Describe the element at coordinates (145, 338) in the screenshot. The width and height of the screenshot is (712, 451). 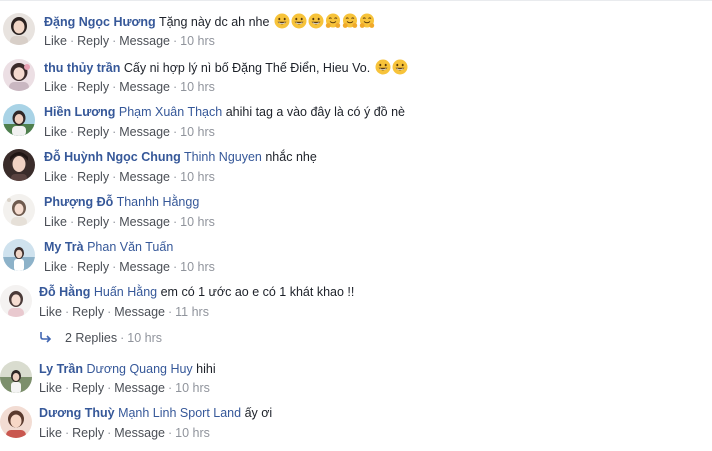
I see `replies-timestamp: 10 hrs` at that location.